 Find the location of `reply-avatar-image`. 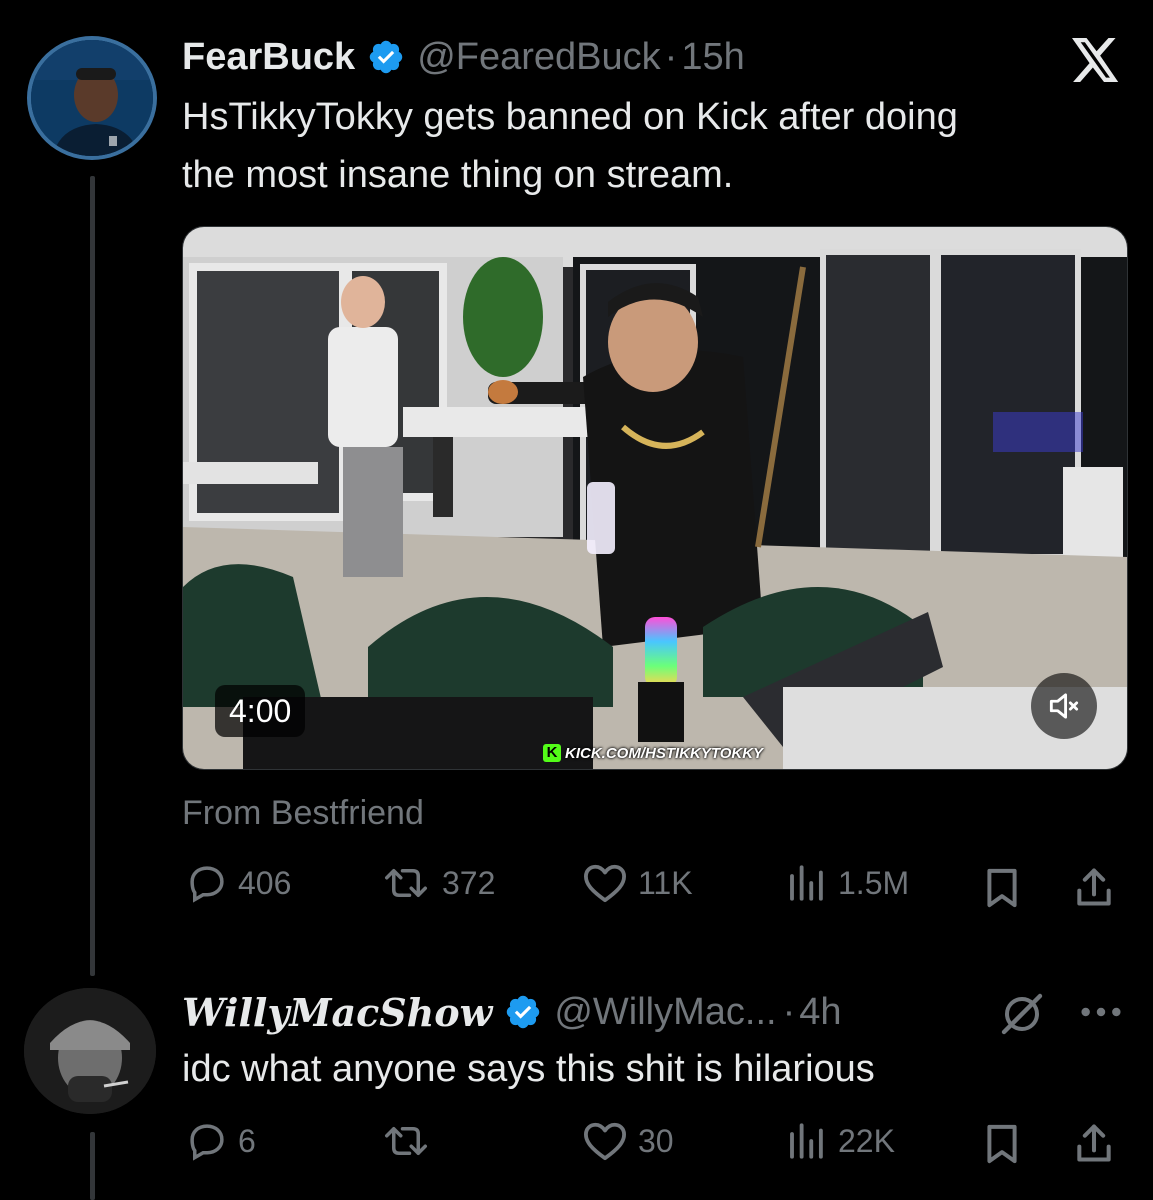

reply-avatar-image is located at coordinates (90, 1051).